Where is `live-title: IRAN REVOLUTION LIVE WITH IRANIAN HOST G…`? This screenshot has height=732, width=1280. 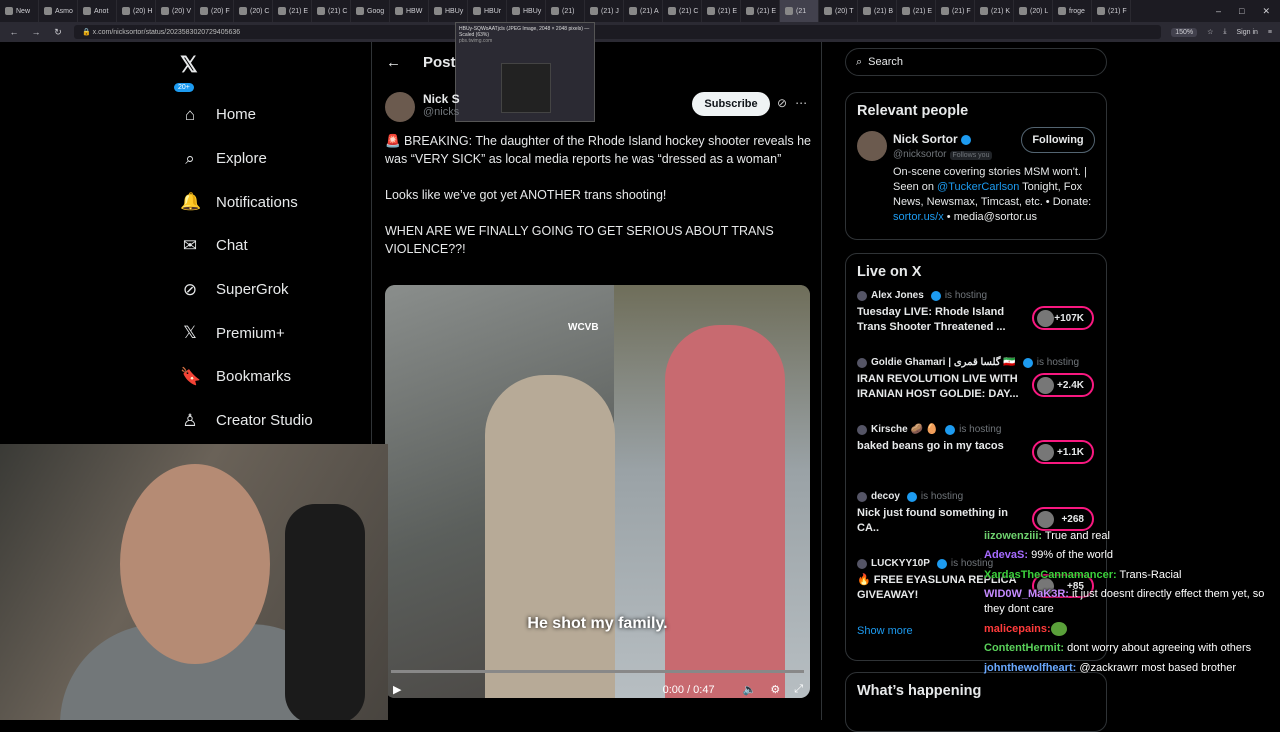
live-title: IRAN REVOLUTION LIVE WITH IRANIAN HOST G… is located at coordinates (939, 387).